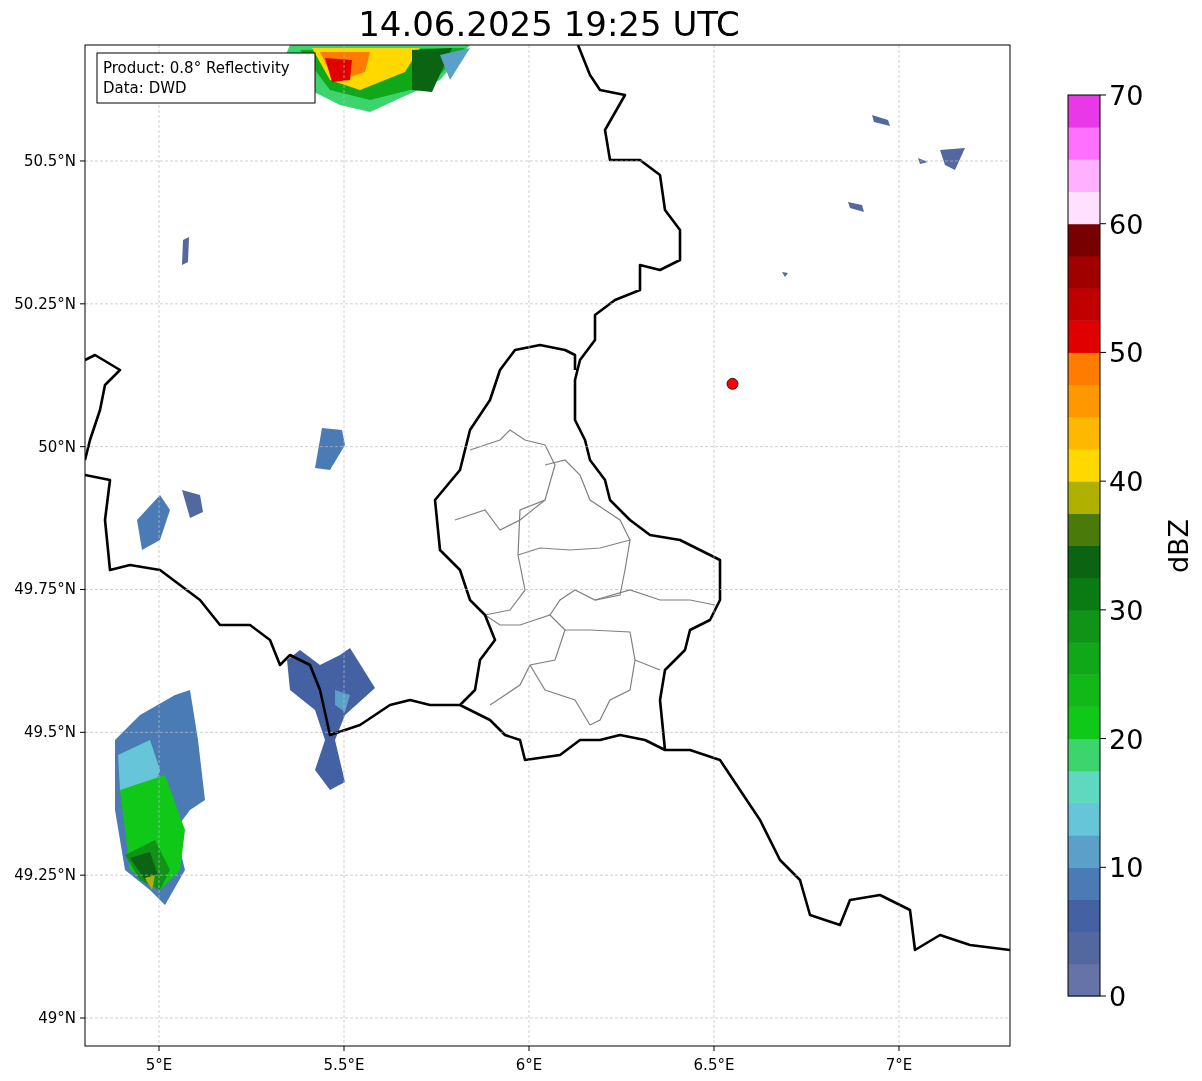 The width and height of the screenshot is (1202, 1081). Describe the element at coordinates (45, 303) in the screenshot. I see `y-tick-label: 50.25°N` at that location.